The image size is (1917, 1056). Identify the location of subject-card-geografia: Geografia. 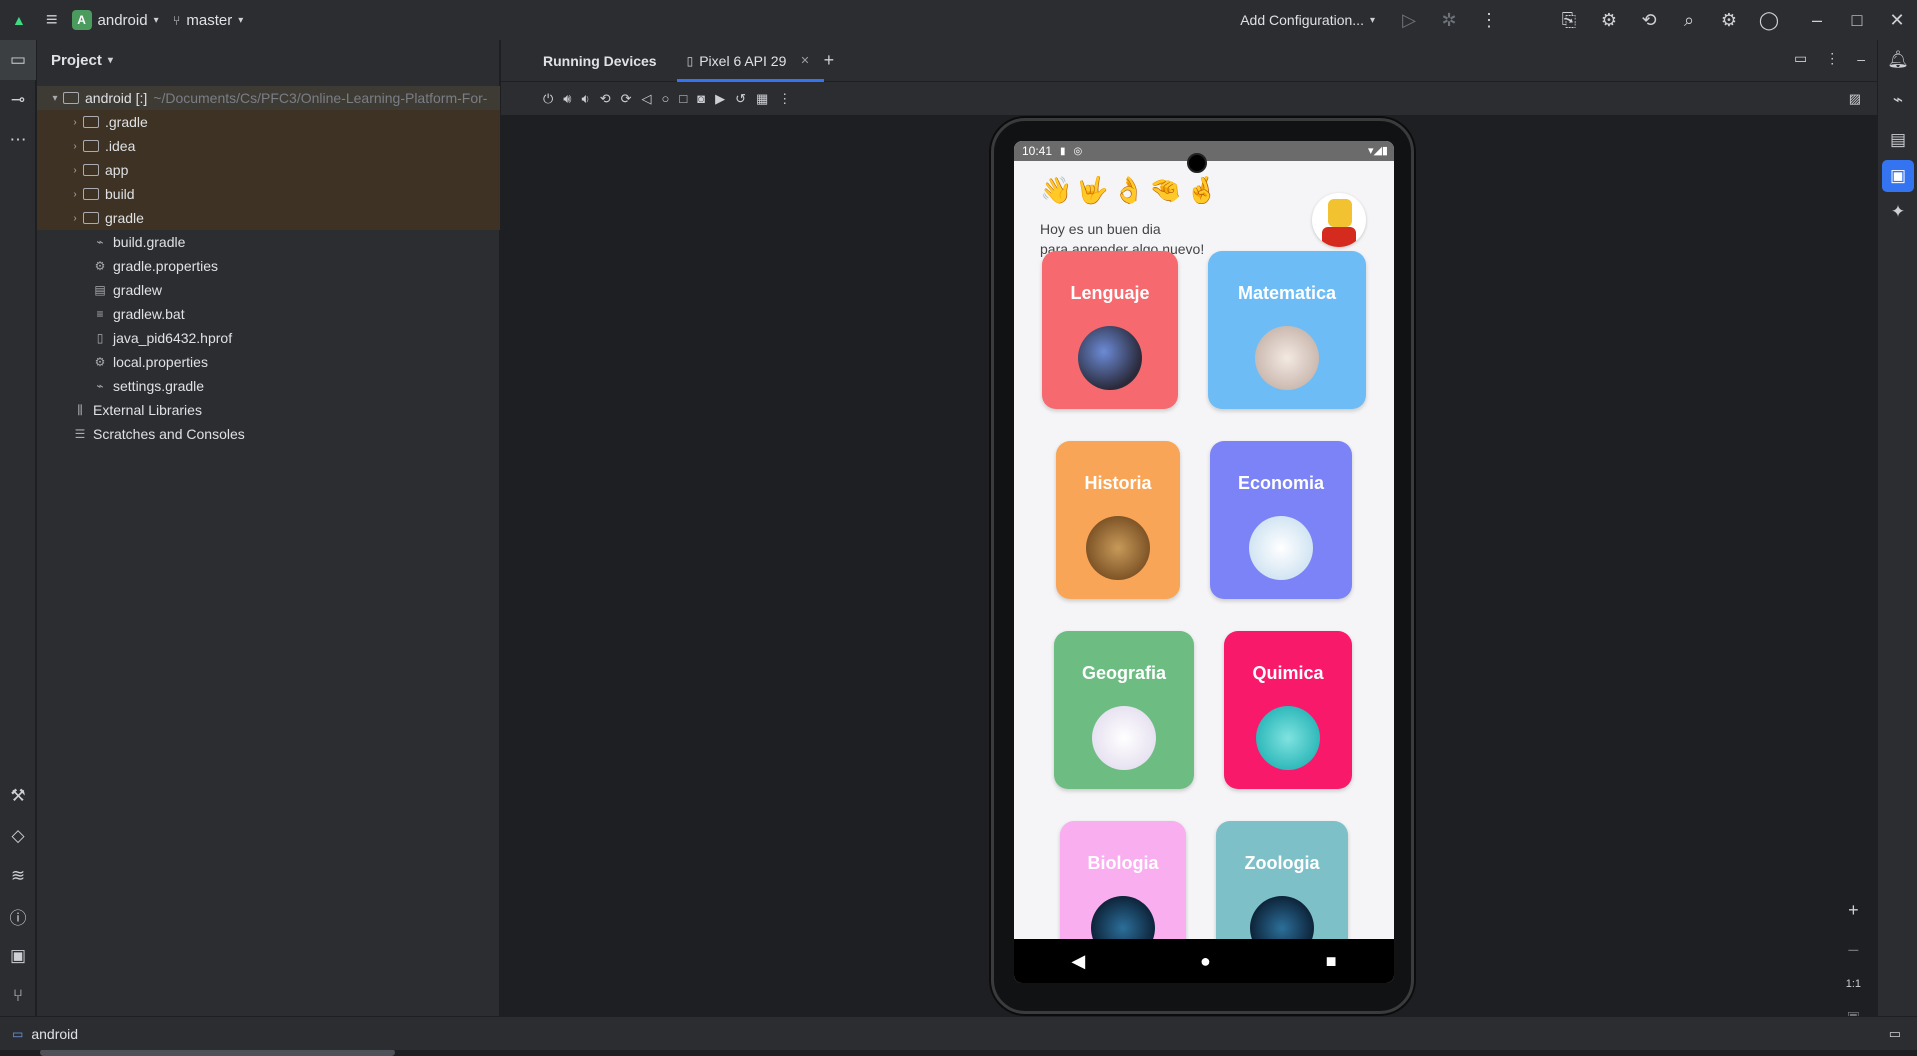
(1124, 710).